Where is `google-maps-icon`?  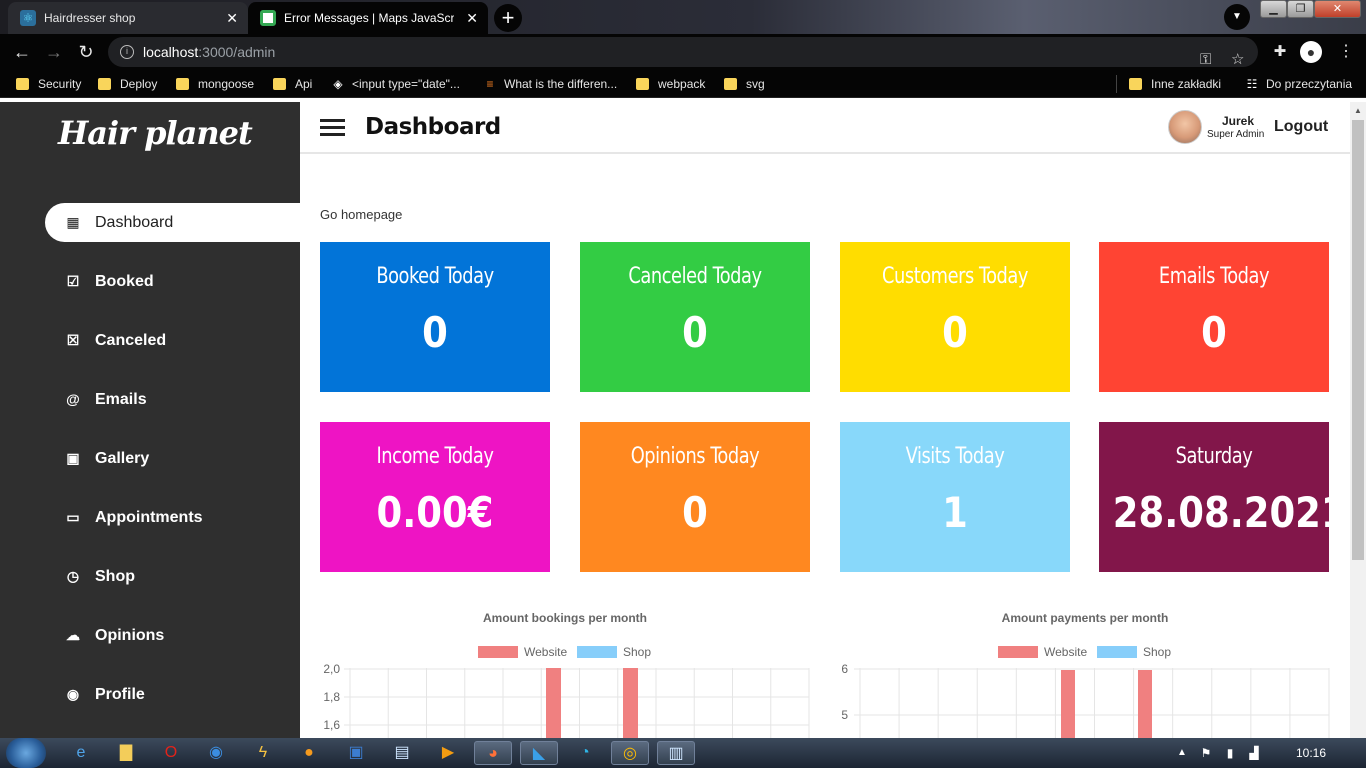 google-maps-icon is located at coordinates (268, 18).